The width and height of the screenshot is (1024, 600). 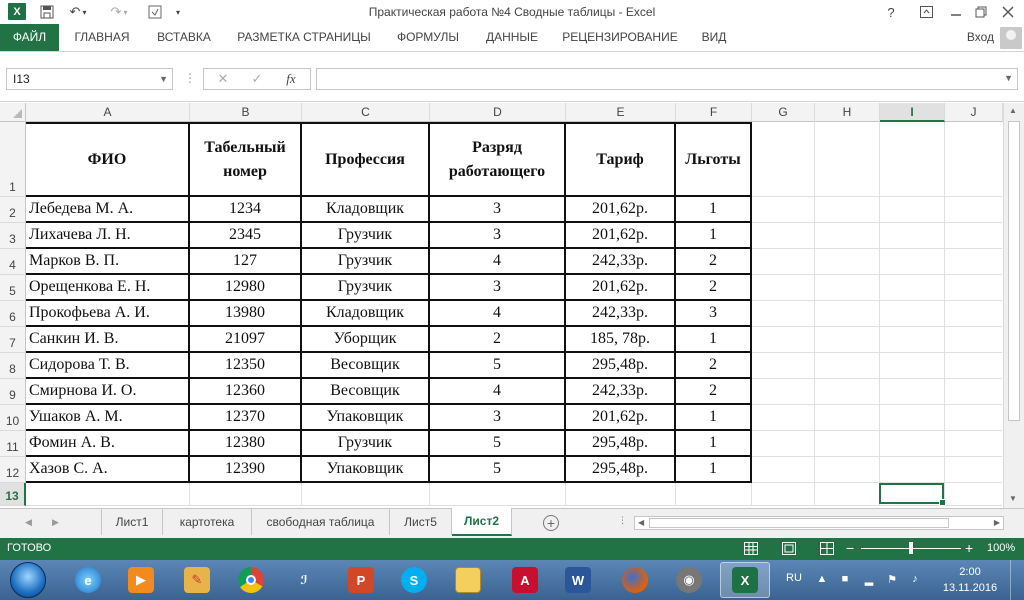 What do you see at coordinates (108, 340) in the screenshot?
I see `fio-cell: Санкин И. В.` at bounding box center [108, 340].